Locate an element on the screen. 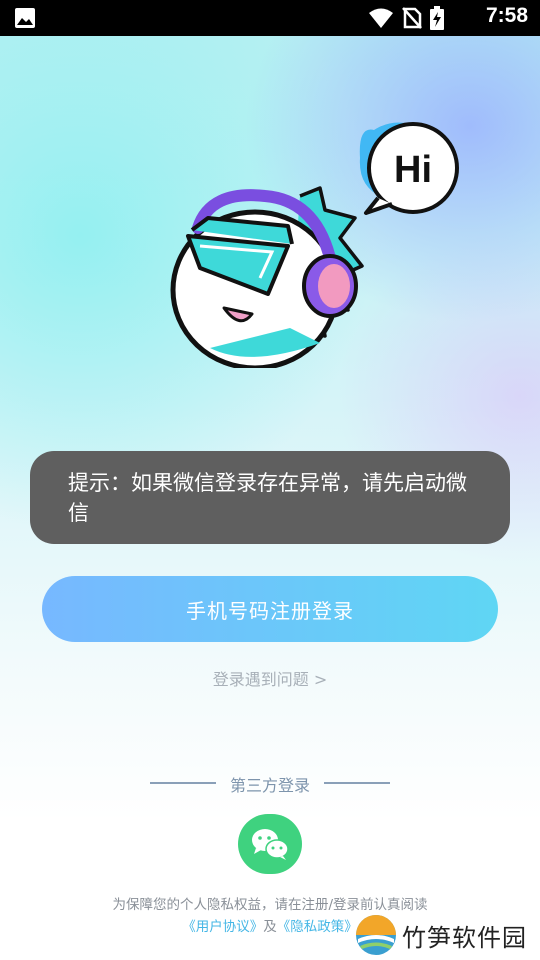  privacy-and: 及 is located at coordinates (270, 927).